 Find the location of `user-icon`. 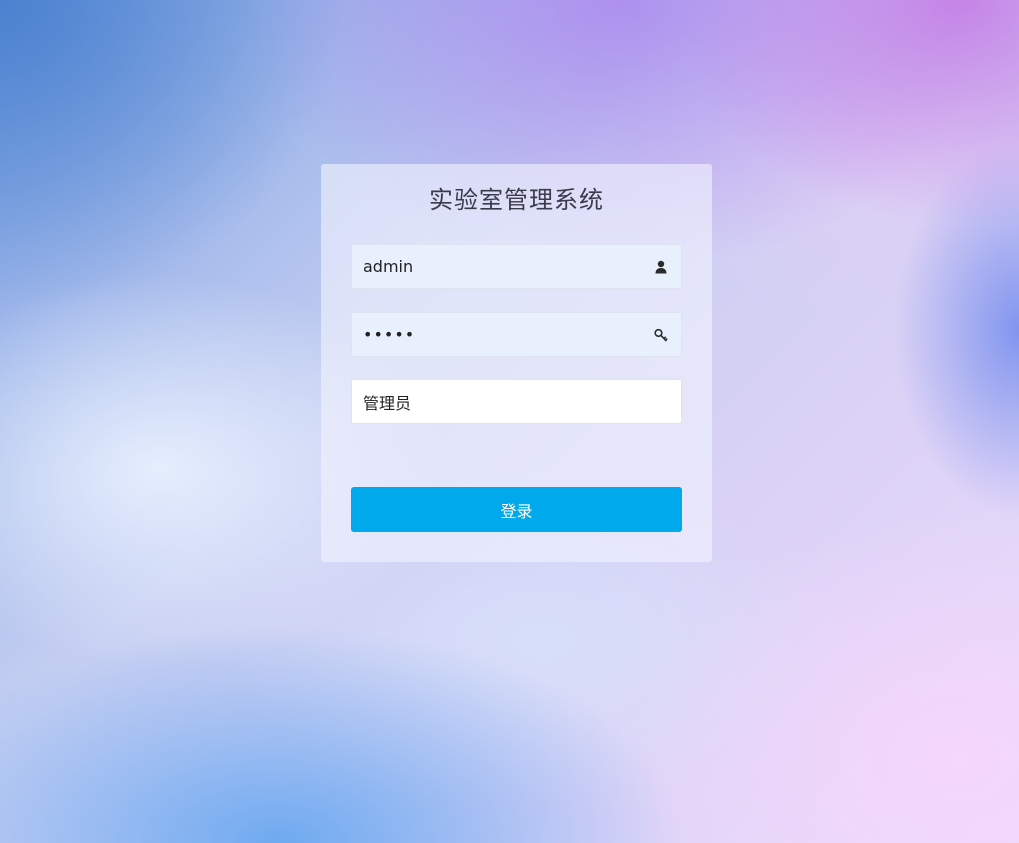

user-icon is located at coordinates (661, 267).